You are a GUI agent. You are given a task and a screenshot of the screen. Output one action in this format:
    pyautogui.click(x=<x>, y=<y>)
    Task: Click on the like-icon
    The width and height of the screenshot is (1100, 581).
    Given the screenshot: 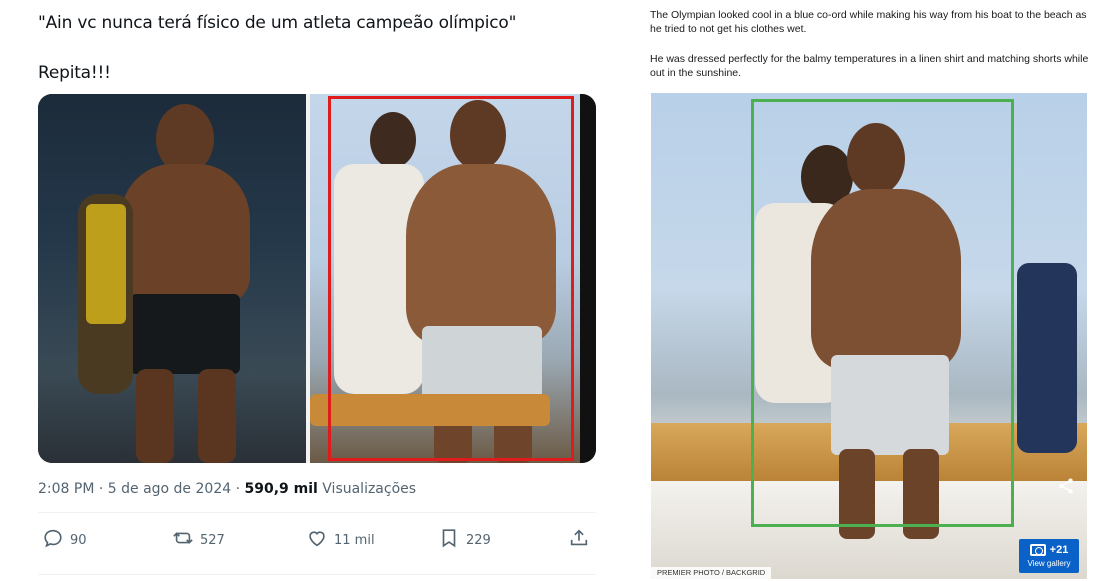 What is the action you would take?
    pyautogui.click(x=317, y=540)
    